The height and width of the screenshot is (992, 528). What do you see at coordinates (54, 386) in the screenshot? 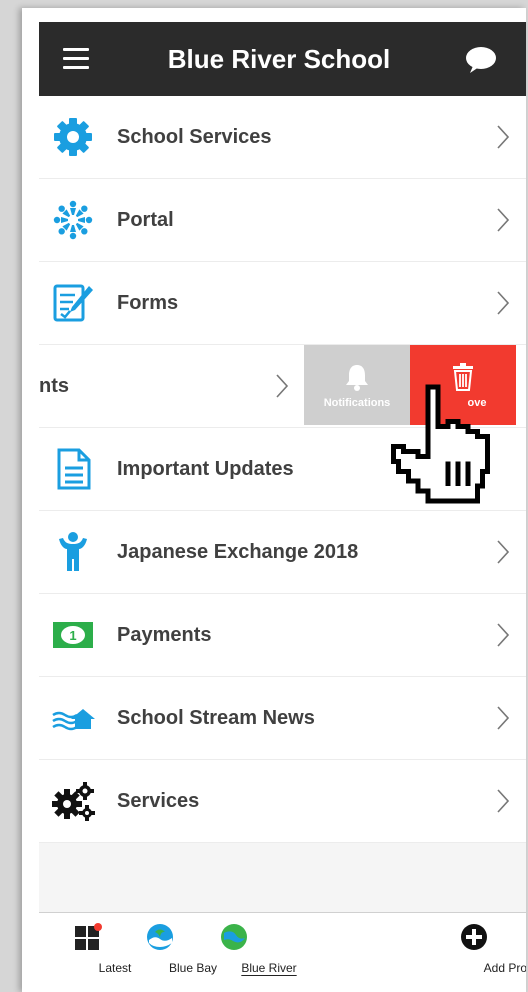
I see `list-item-label: nts` at bounding box center [54, 386].